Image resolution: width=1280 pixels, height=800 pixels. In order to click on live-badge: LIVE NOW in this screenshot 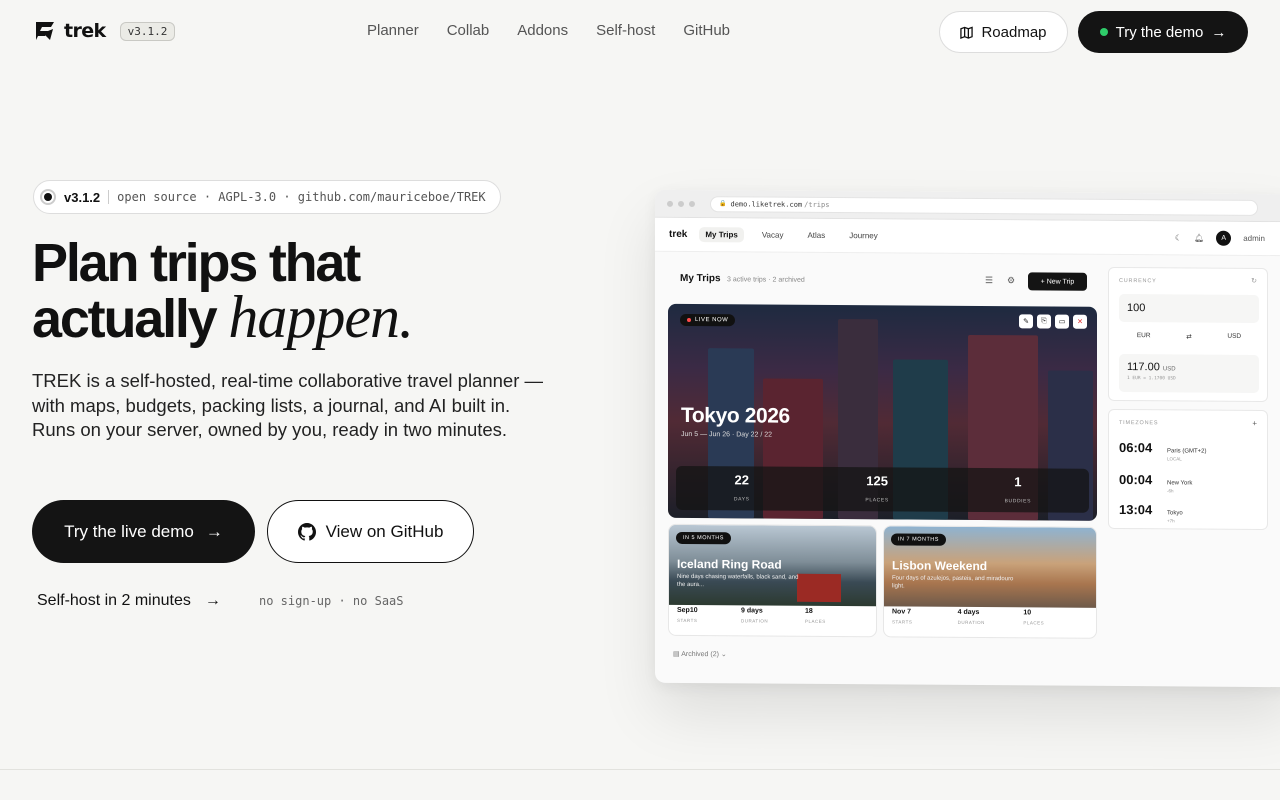, I will do `click(708, 320)`.